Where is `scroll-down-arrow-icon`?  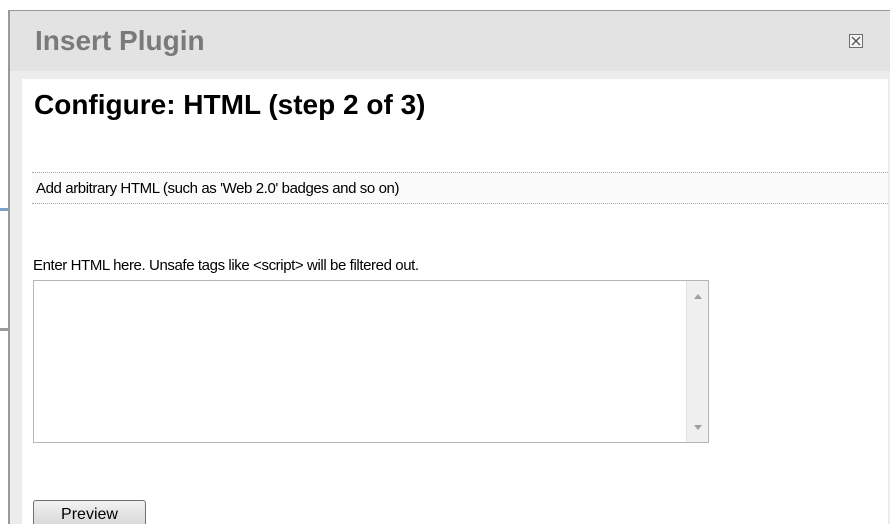
scroll-down-arrow-icon is located at coordinates (698, 427).